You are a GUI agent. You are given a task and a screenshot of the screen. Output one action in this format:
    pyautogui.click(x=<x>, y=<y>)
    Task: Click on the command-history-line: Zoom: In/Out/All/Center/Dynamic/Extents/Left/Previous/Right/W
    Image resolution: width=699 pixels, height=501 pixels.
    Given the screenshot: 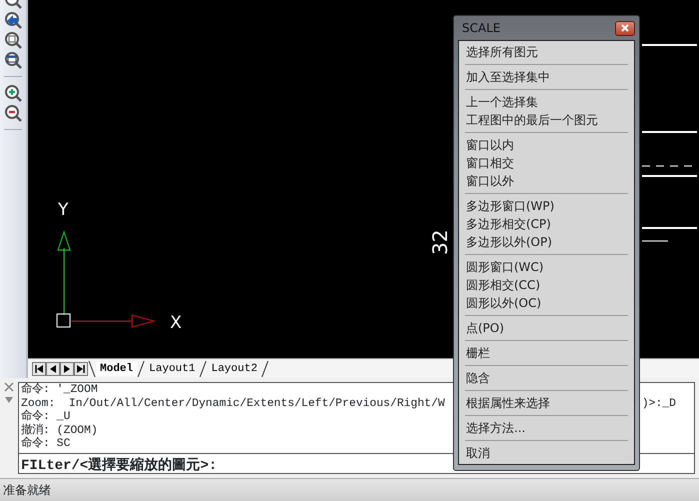 What is the action you would take?
    pyautogui.click(x=233, y=404)
    